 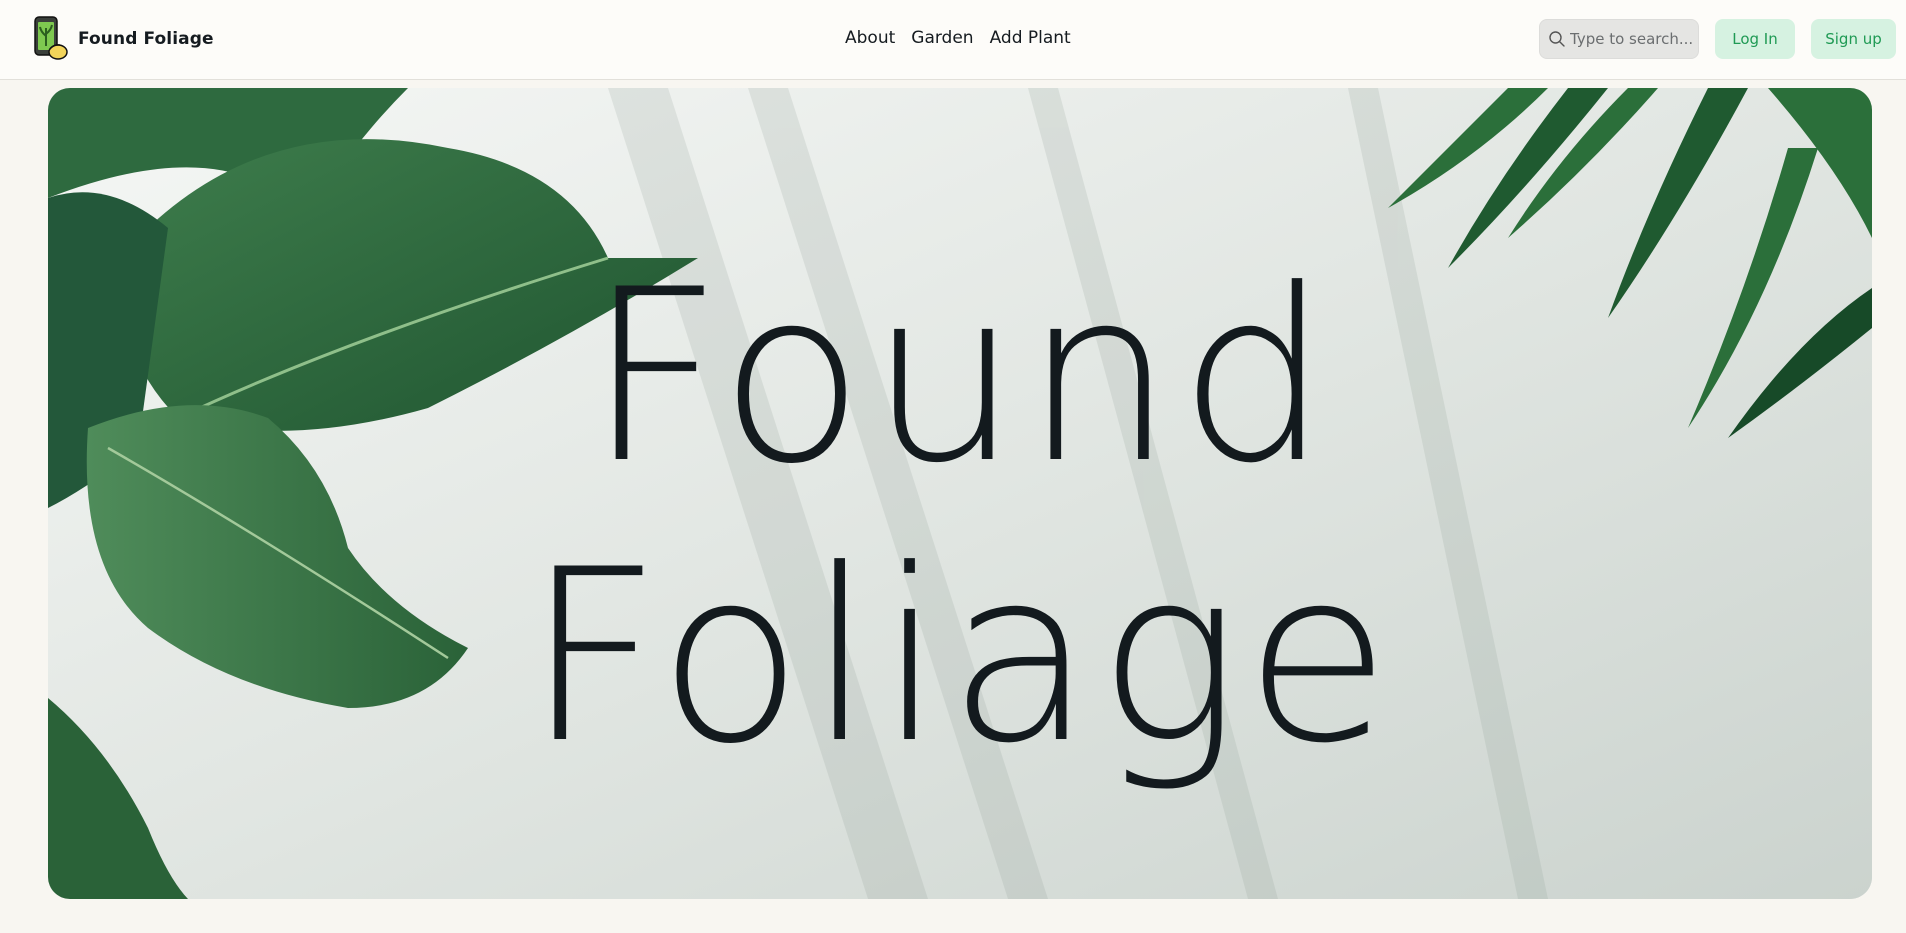 What do you see at coordinates (1633, 39) in the screenshot?
I see `search-input` at bounding box center [1633, 39].